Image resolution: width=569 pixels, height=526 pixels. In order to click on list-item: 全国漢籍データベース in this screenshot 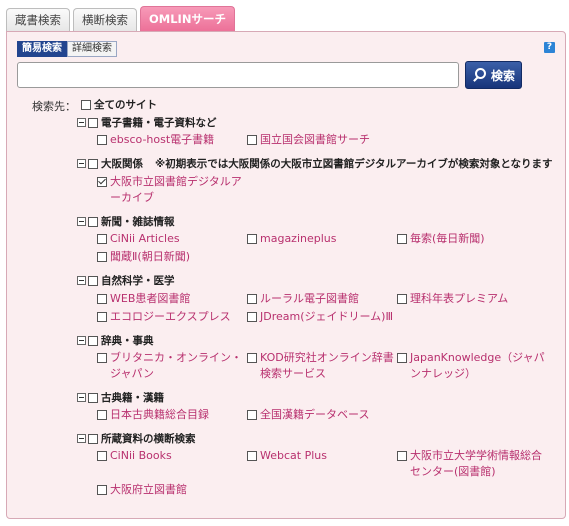, I will do `click(308, 415)`.